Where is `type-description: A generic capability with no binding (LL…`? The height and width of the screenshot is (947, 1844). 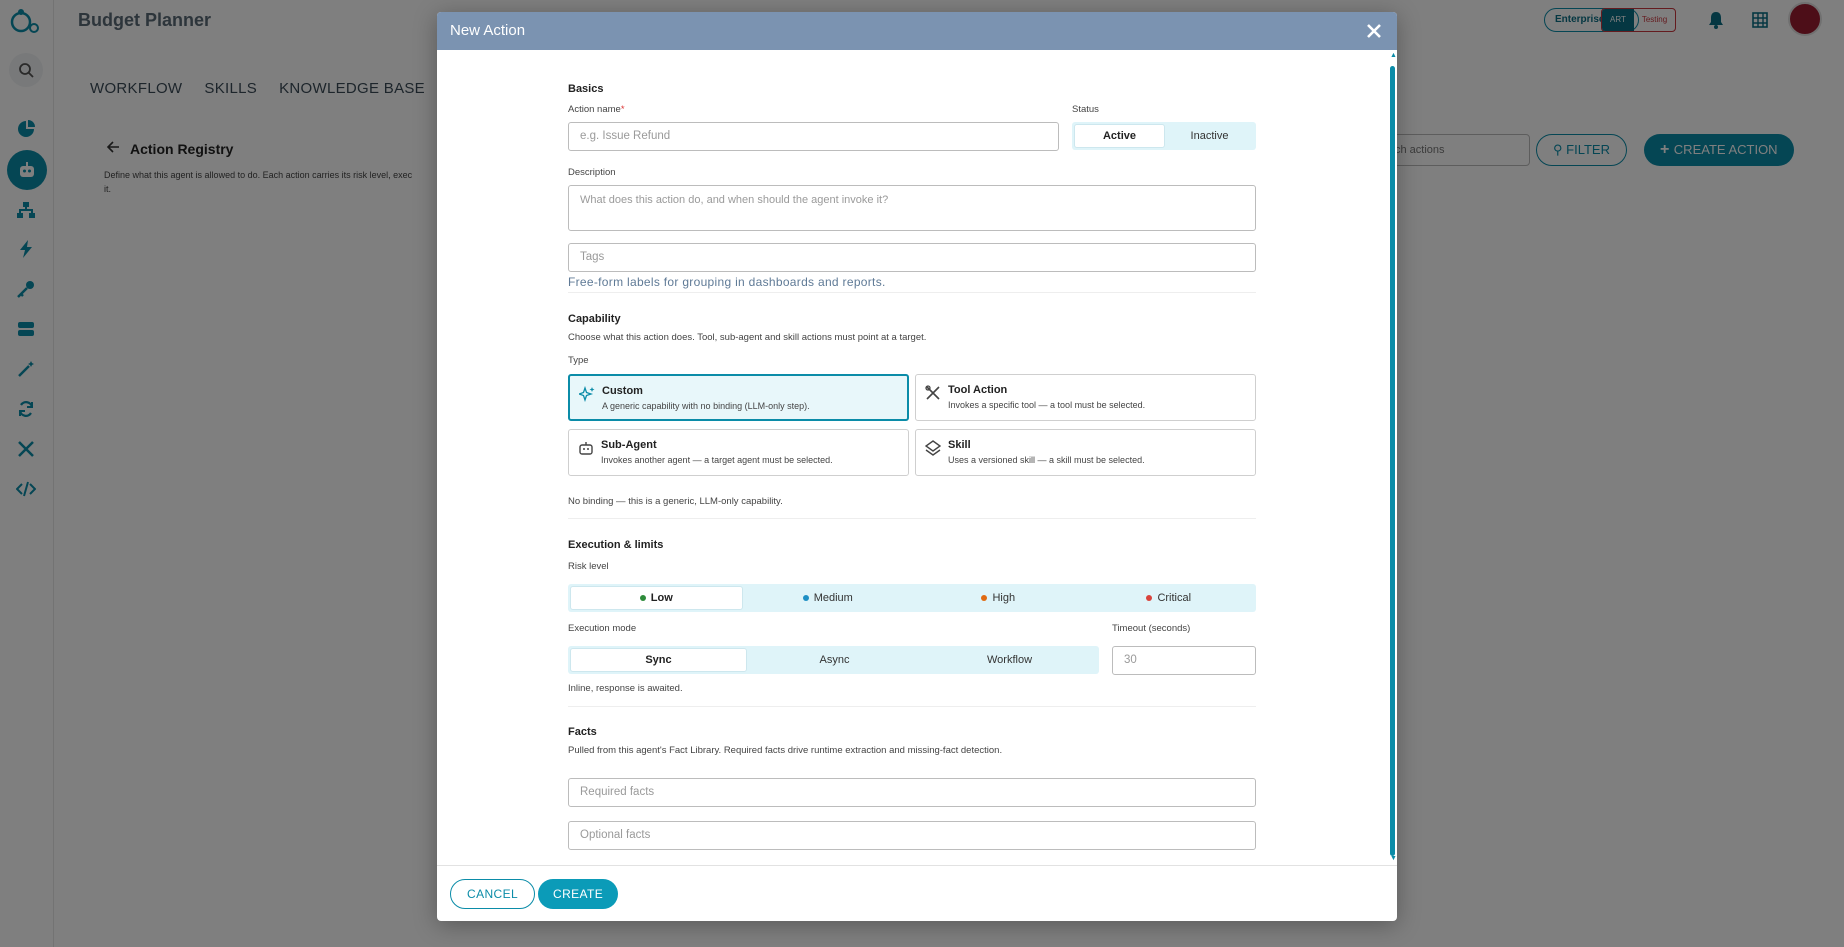
type-description: A generic capability with no binding (LL… is located at coordinates (706, 406).